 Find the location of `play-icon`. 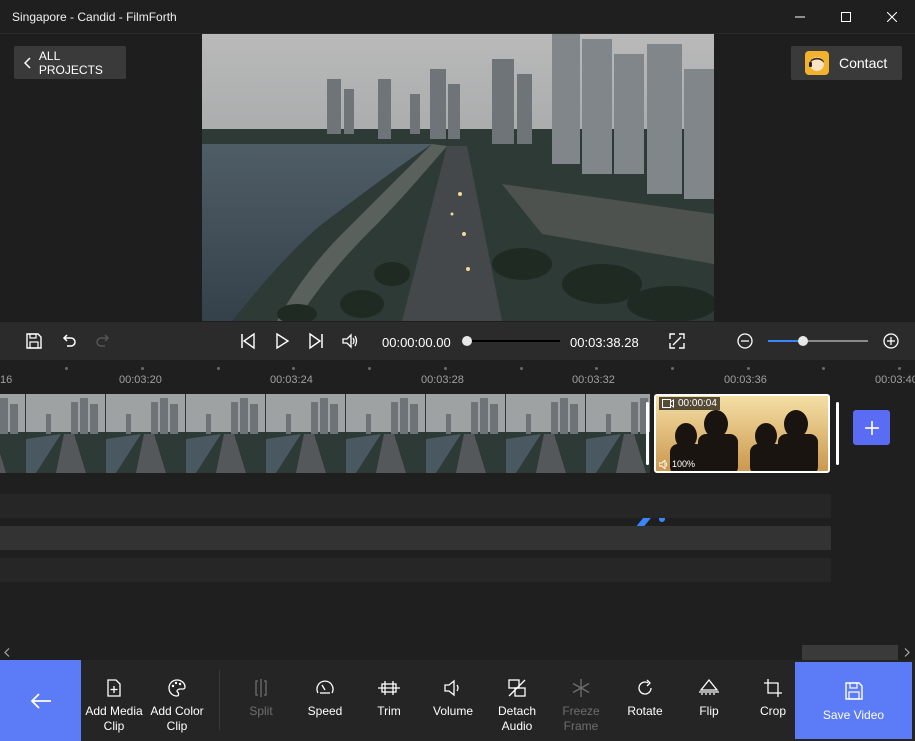

play-icon is located at coordinates (283, 341).